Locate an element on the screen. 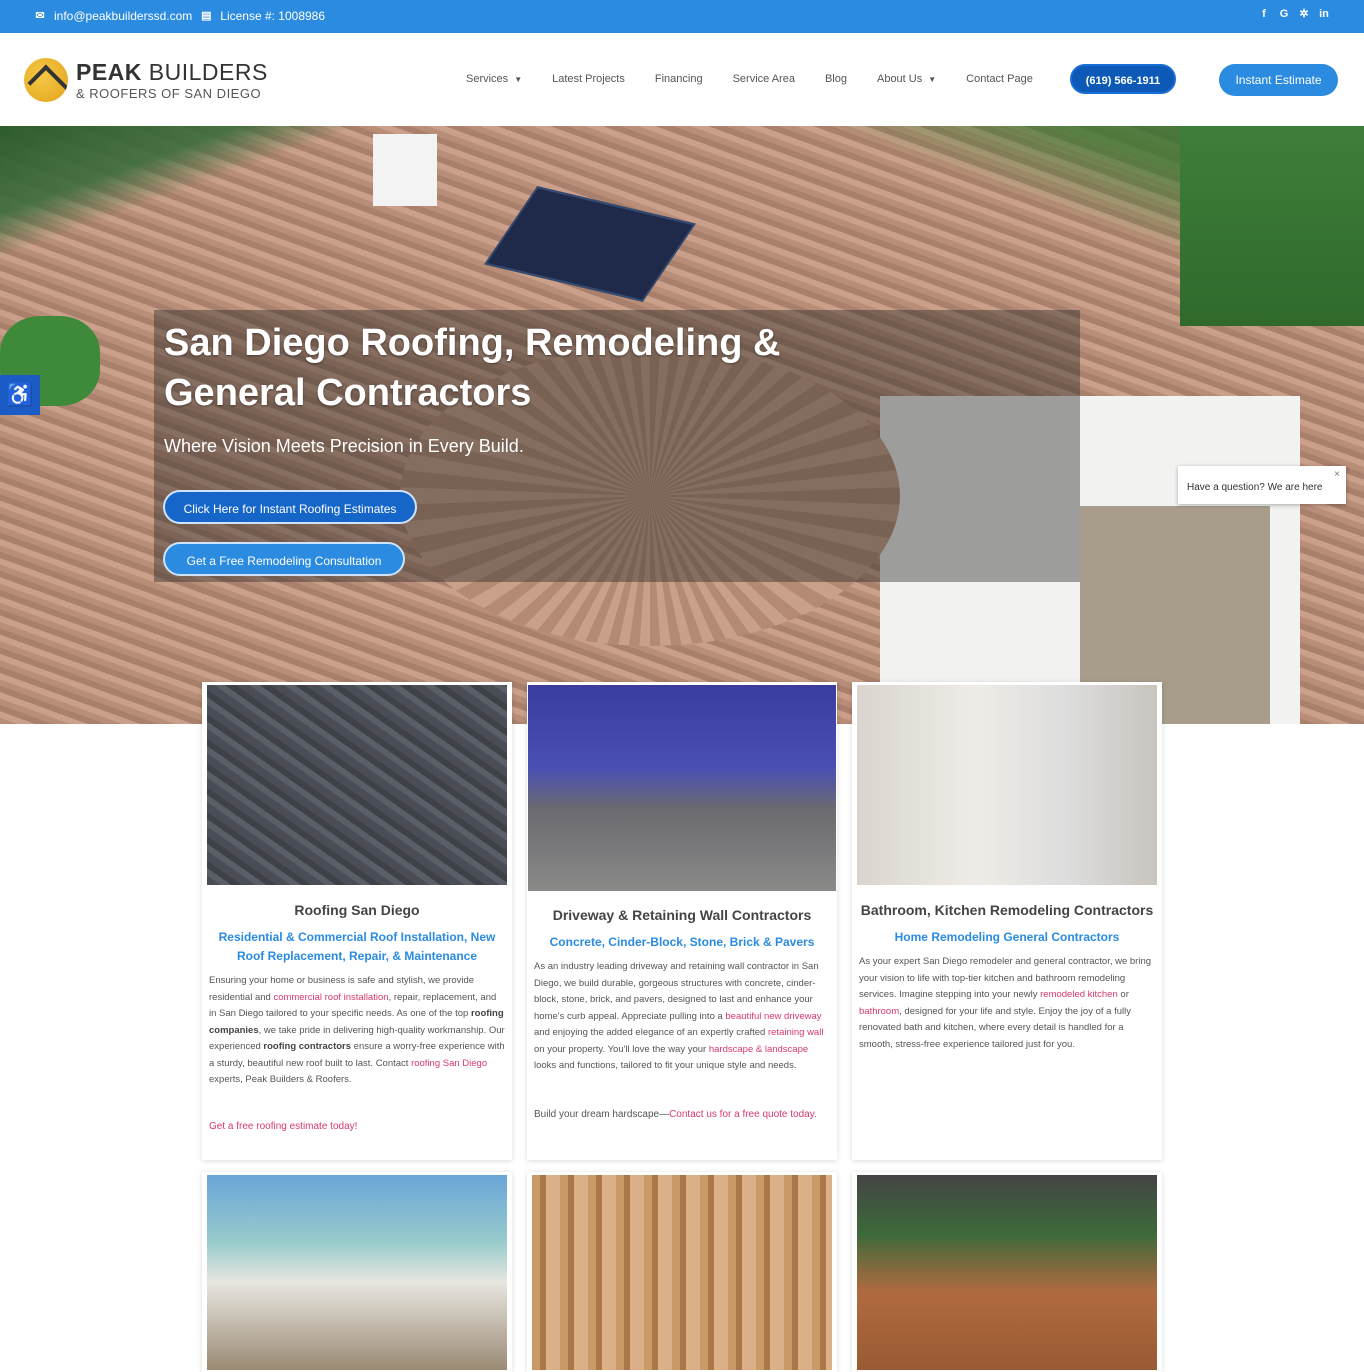 This screenshot has width=1364, height=1372. deck-image is located at coordinates (1007, 1272).